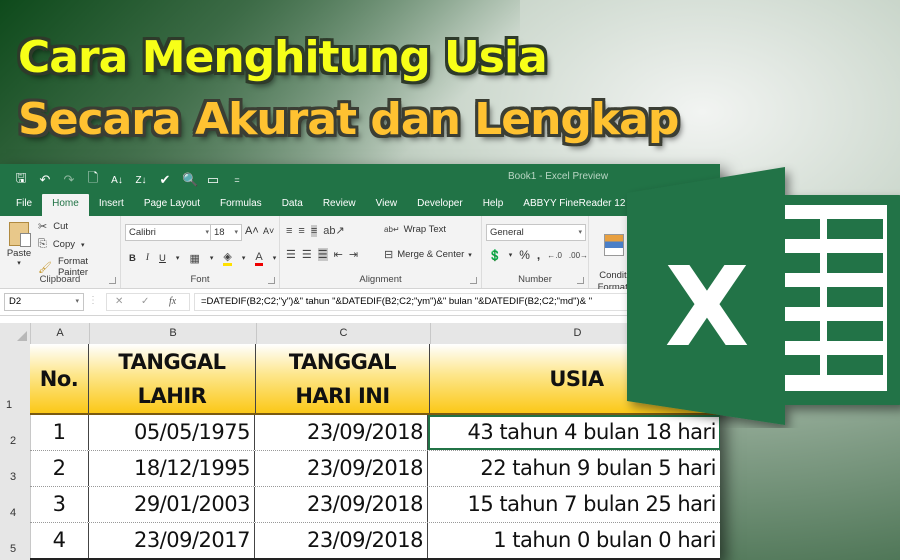  I want to click on sort-ascending-icon: A↓, so click(117, 180).